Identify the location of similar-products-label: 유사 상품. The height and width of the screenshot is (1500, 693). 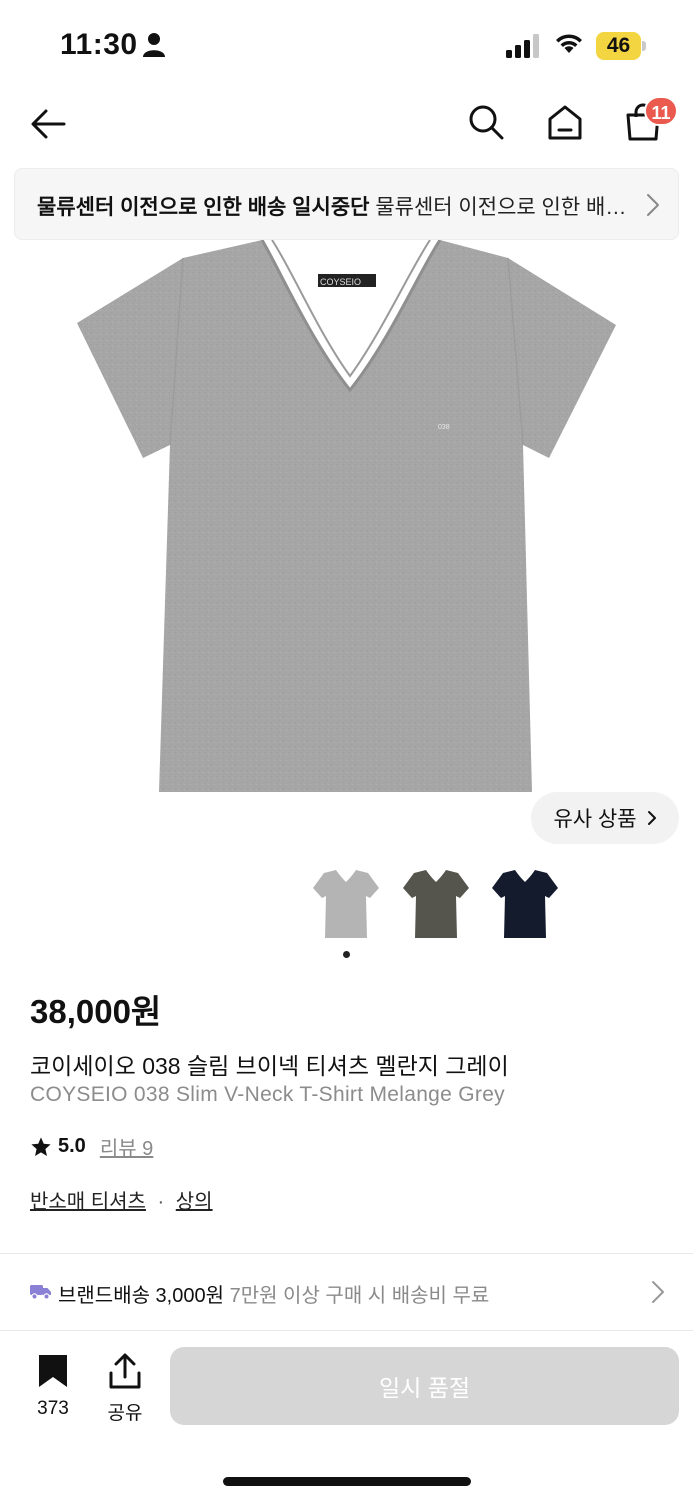
(595, 819).